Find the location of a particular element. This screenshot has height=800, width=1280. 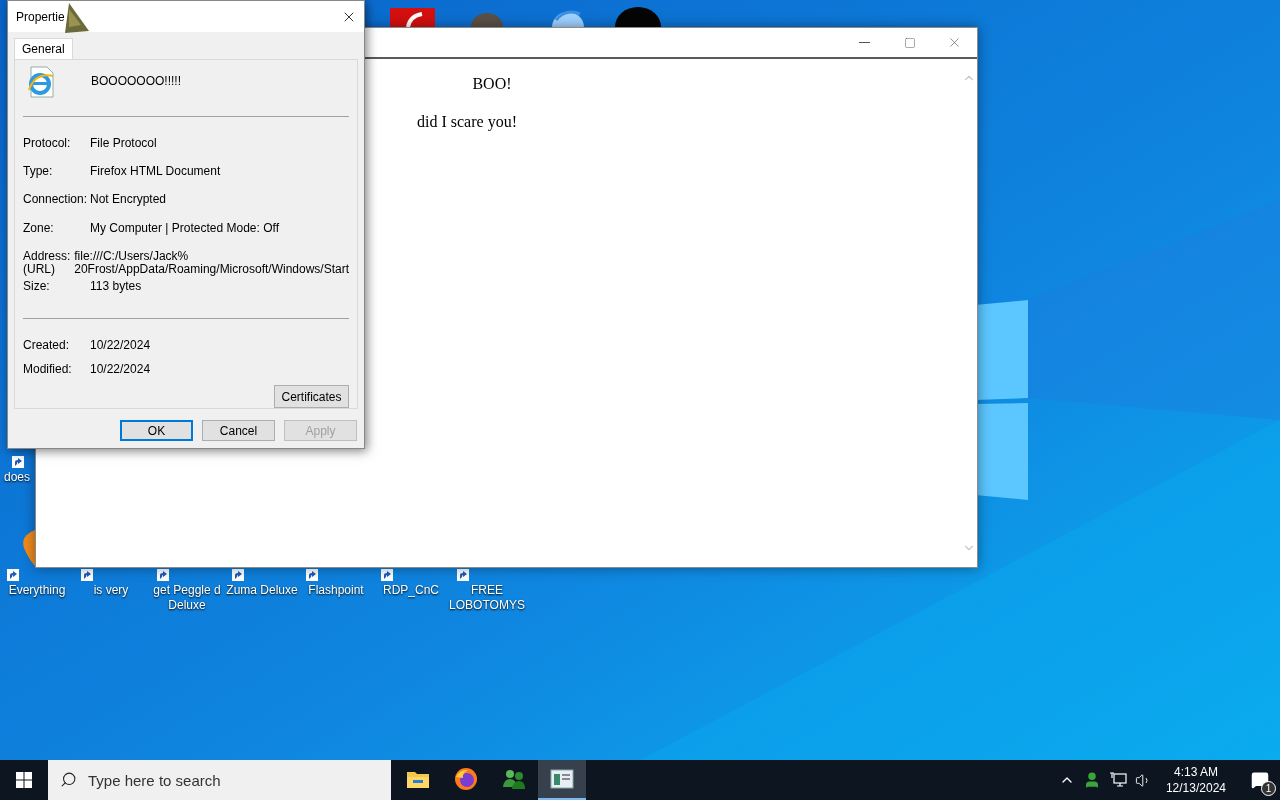

search-field: Type here to search is located at coordinates (219, 780).